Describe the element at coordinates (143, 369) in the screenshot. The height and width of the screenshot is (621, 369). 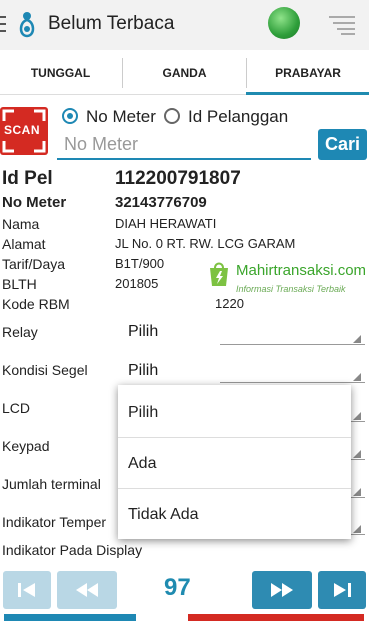
I see `kondisi-segel-spinner-value: Pilih` at that location.